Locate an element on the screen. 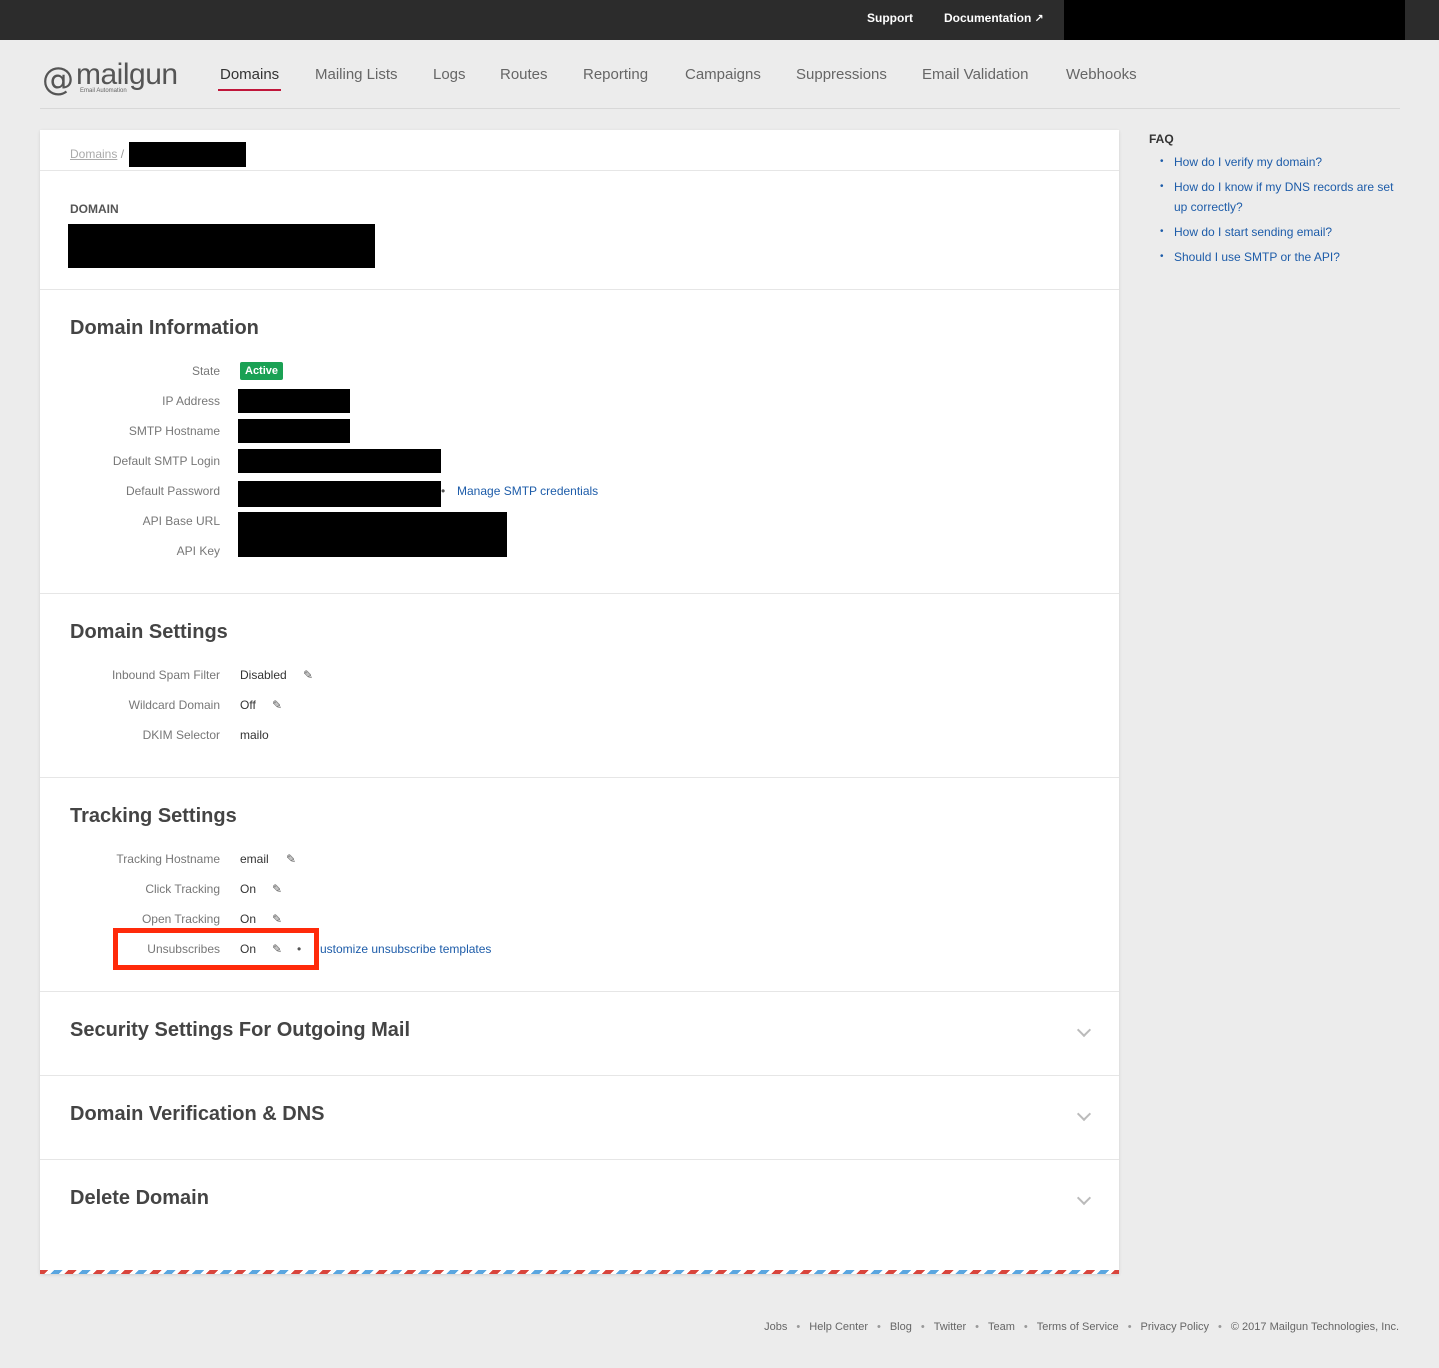 The image size is (1439, 1368). mailgun-logo: @ mailgun Email Automation is located at coordinates (117, 77).